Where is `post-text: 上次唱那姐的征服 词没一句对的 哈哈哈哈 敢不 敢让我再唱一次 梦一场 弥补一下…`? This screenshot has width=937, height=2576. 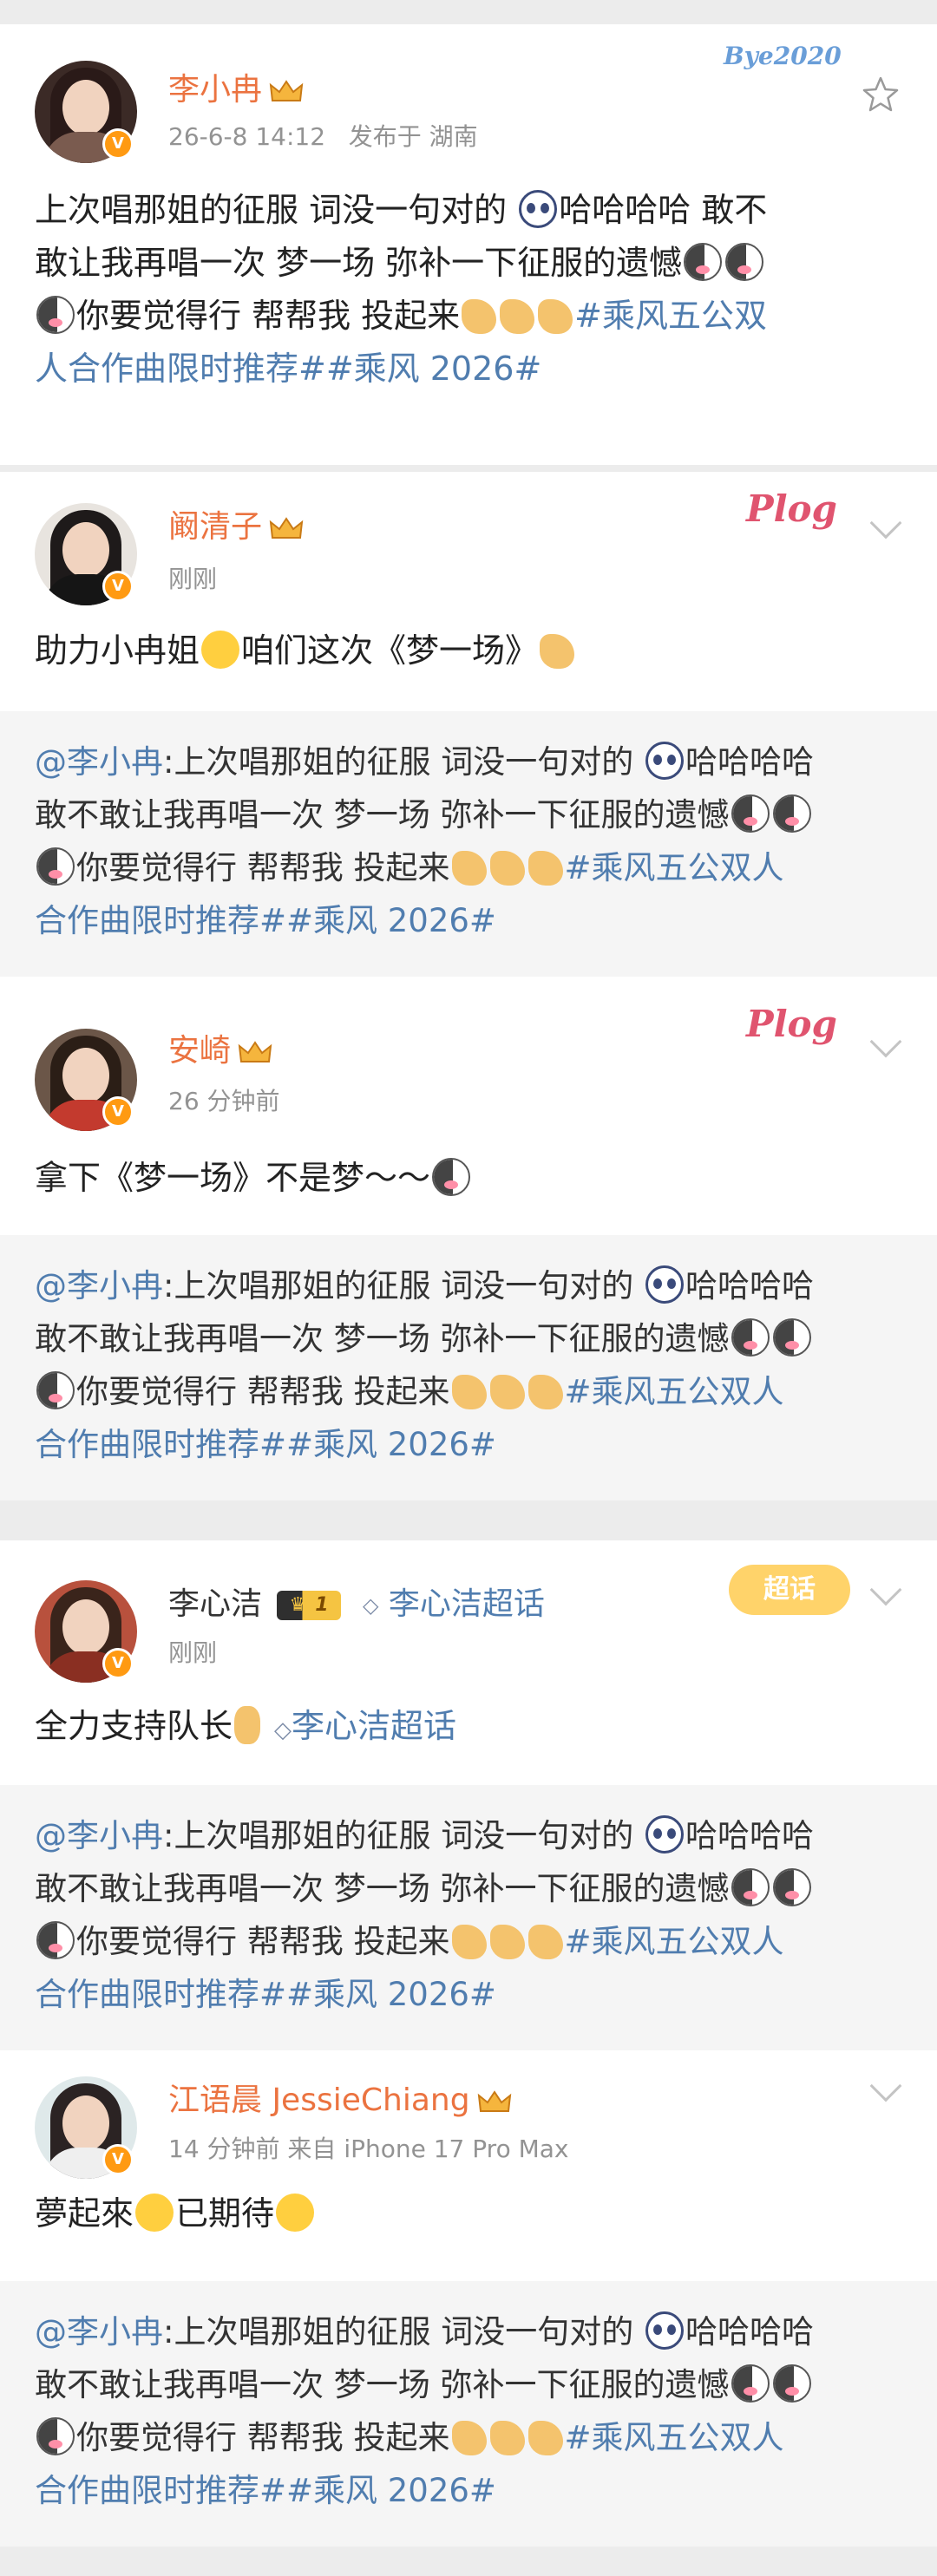 post-text: 上次唱那姐的征服 词没一句对的 哈哈哈哈 敢不 敢让我再唱一次 梦一场 弥补一下… is located at coordinates (401, 289).